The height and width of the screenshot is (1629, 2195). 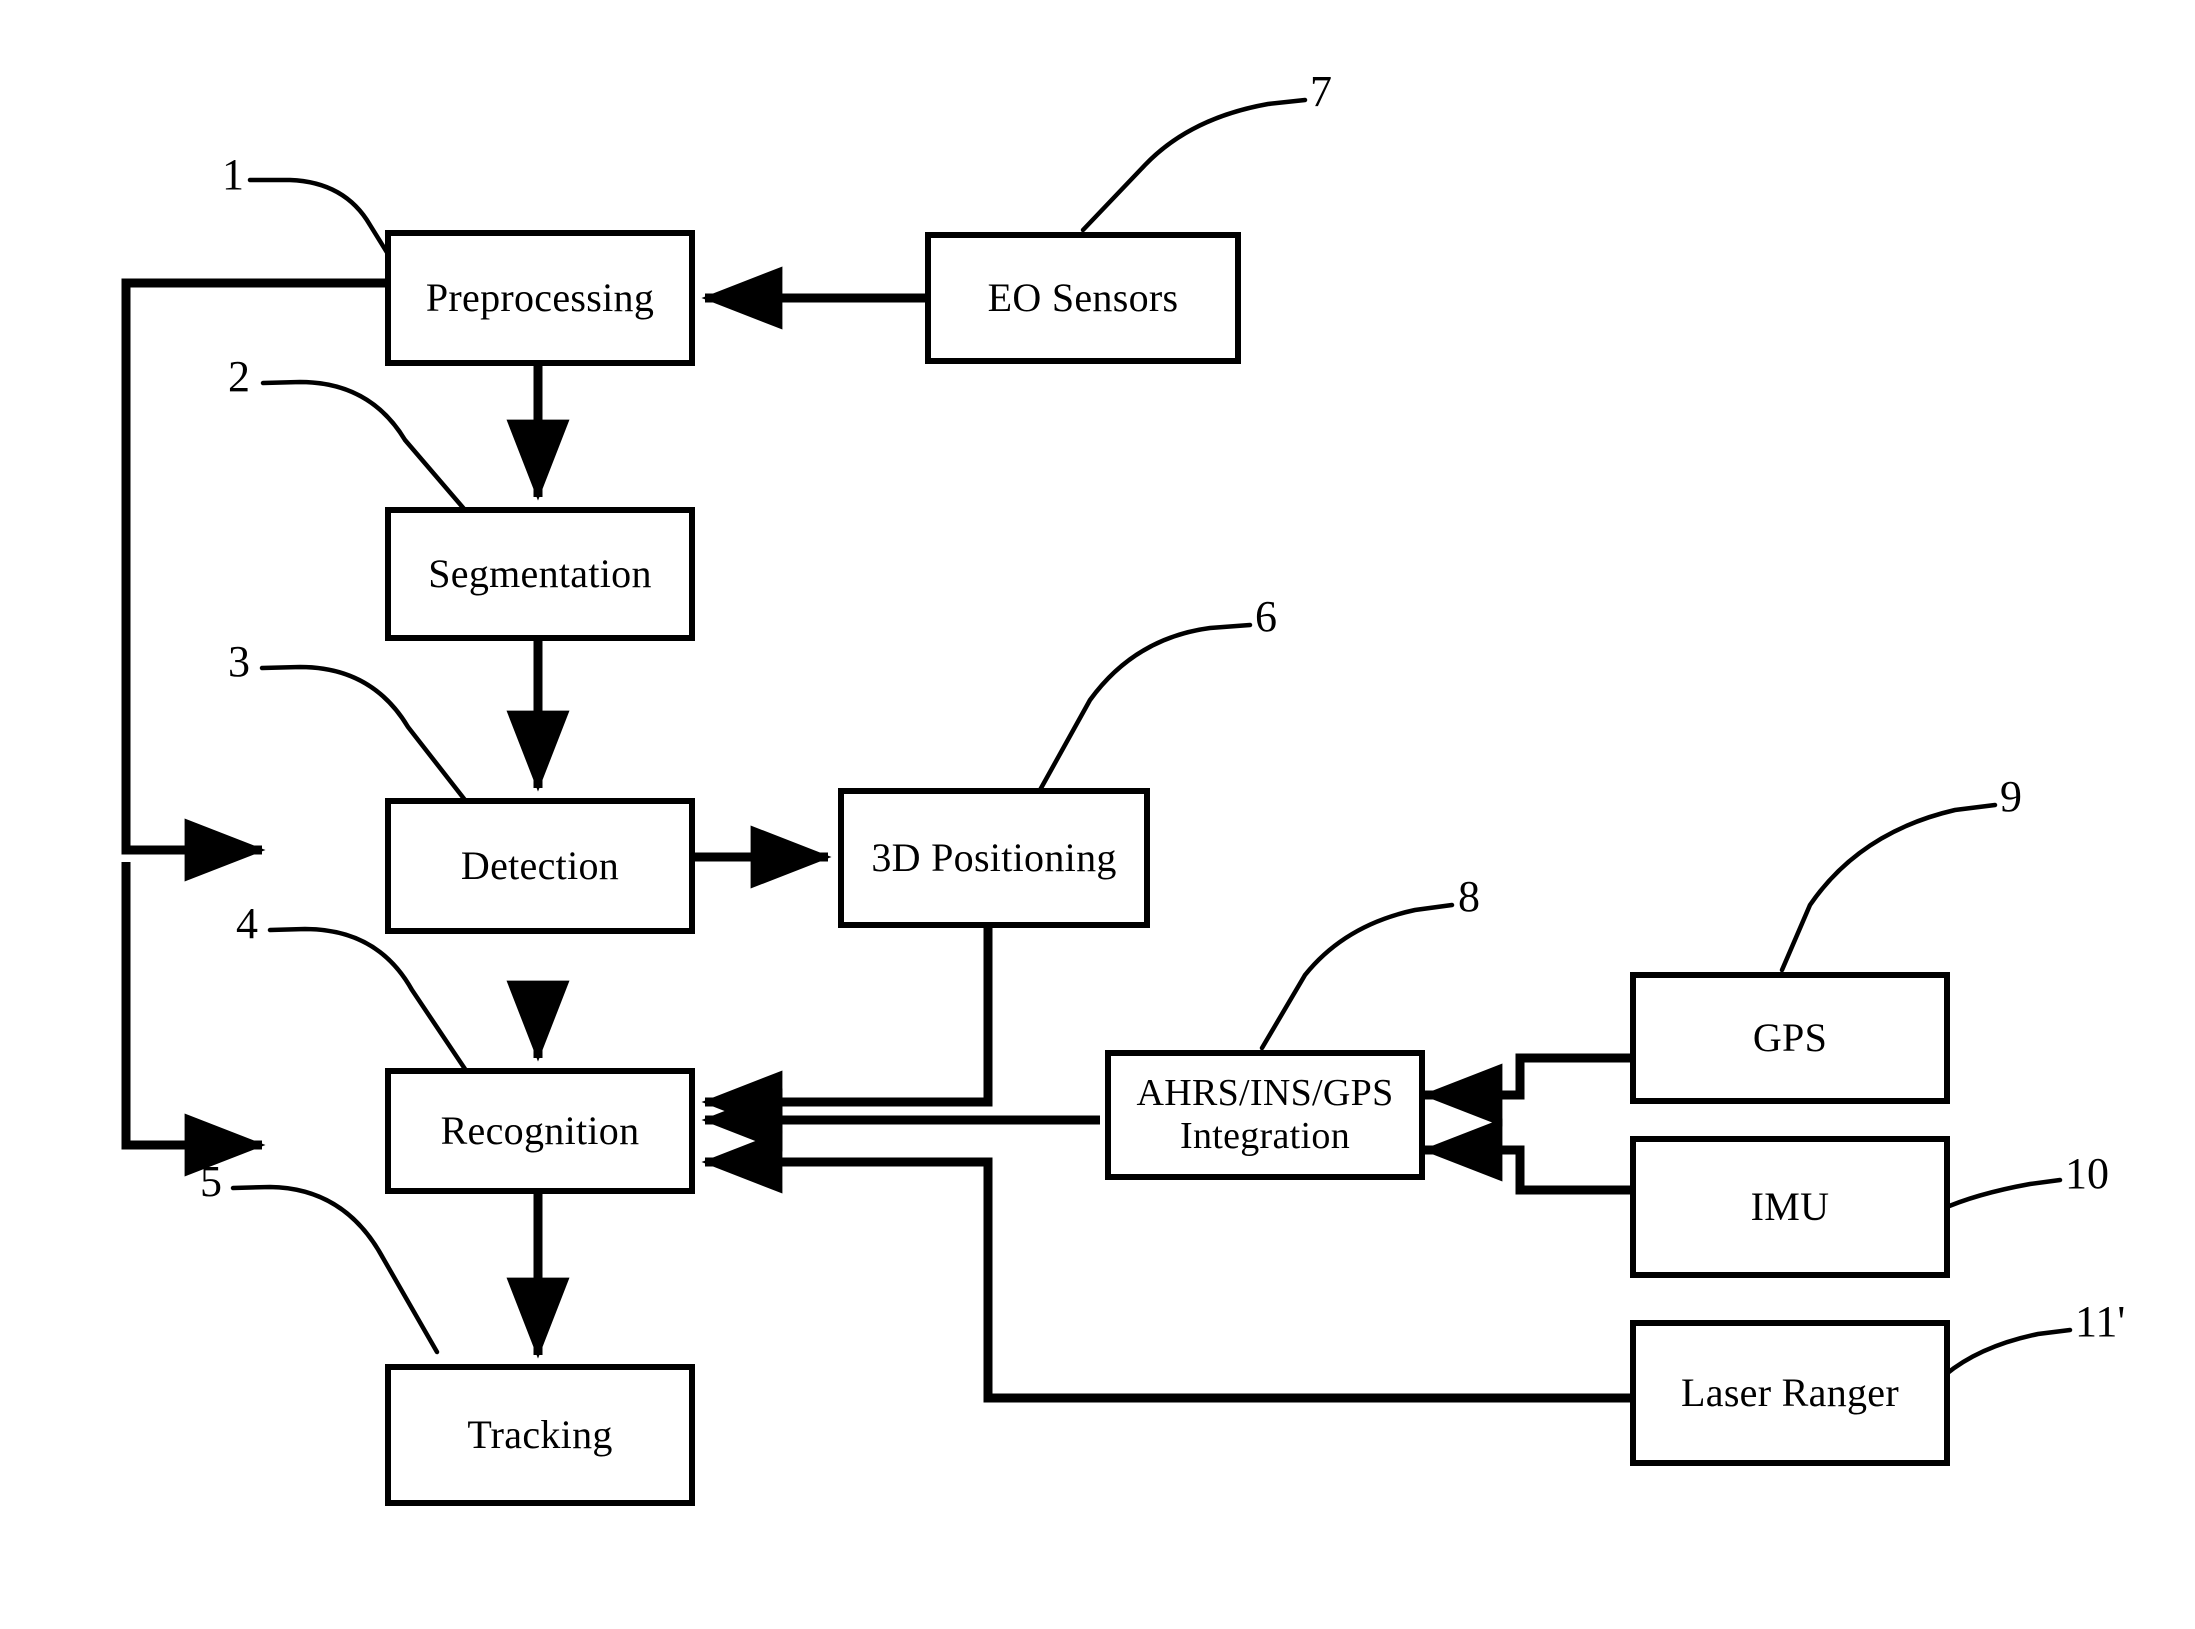 I want to click on reference-numeral-2: 2, so click(x=239, y=376).